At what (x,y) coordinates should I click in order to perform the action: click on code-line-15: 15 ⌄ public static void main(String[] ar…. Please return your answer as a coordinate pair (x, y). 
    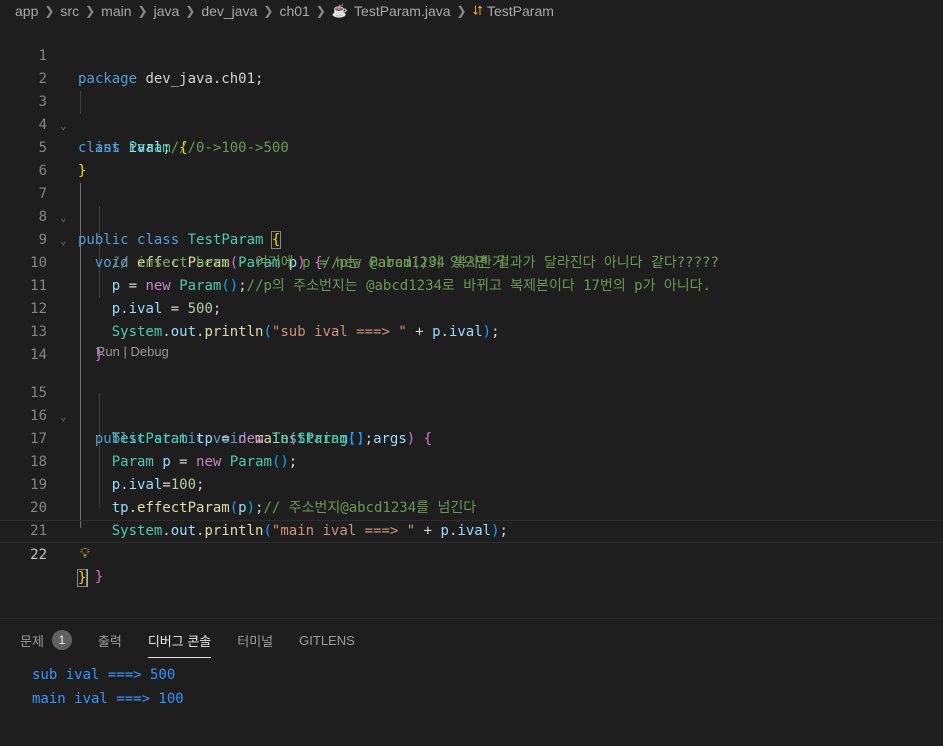
    Looking at the image, I should click on (471, 403).